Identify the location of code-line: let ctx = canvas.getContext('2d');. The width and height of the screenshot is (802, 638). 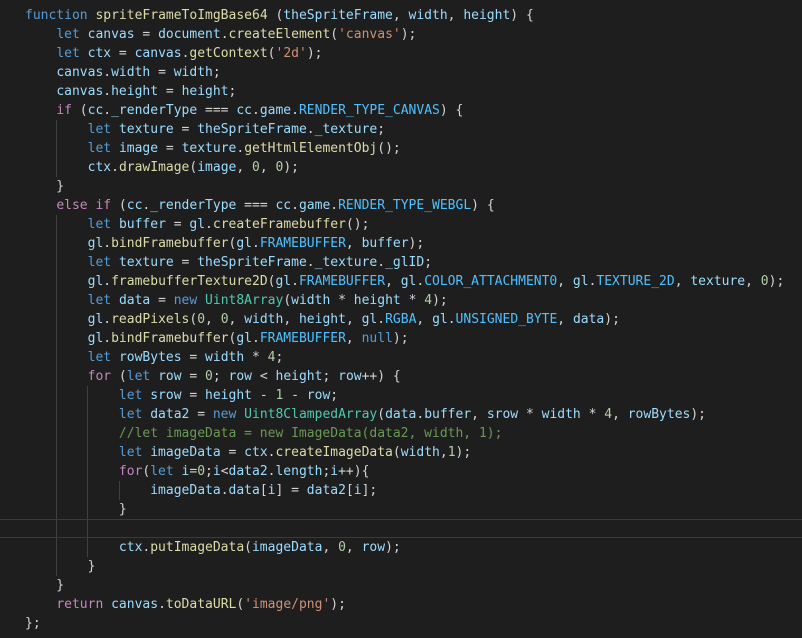
(401, 53).